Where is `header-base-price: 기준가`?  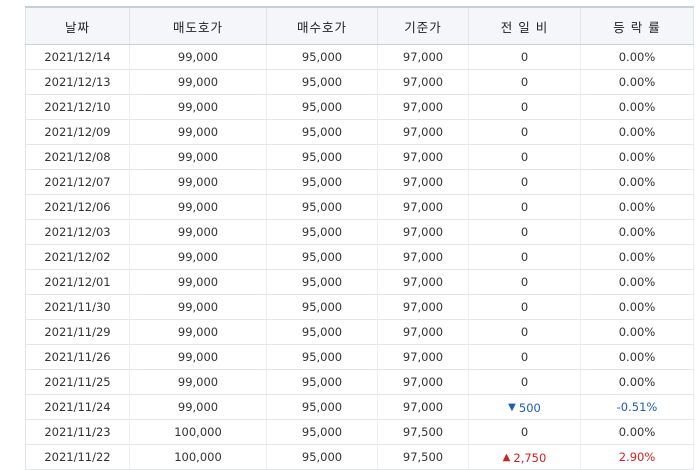 header-base-price: 기준가 is located at coordinates (423, 25).